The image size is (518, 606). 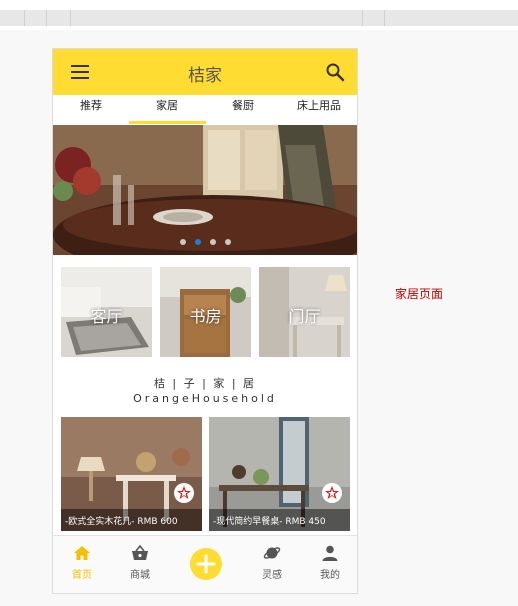 What do you see at coordinates (121, 522) in the screenshot?
I see `product-caption: -欧式全实木花几- RMB 600` at bounding box center [121, 522].